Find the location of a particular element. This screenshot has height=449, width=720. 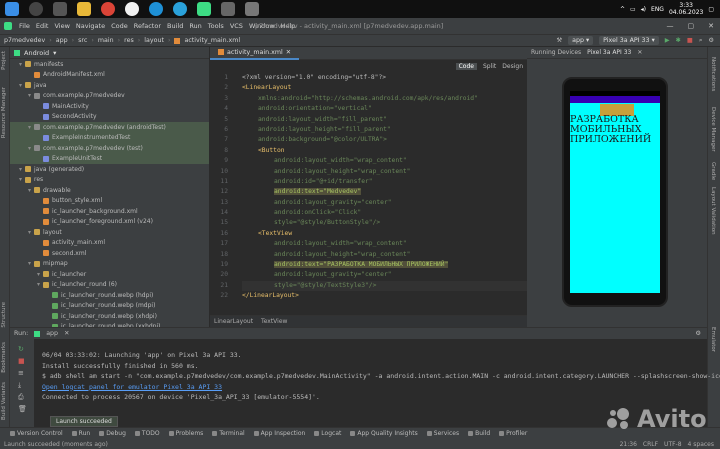

menu-run: Run is located at coordinates (195, 26).